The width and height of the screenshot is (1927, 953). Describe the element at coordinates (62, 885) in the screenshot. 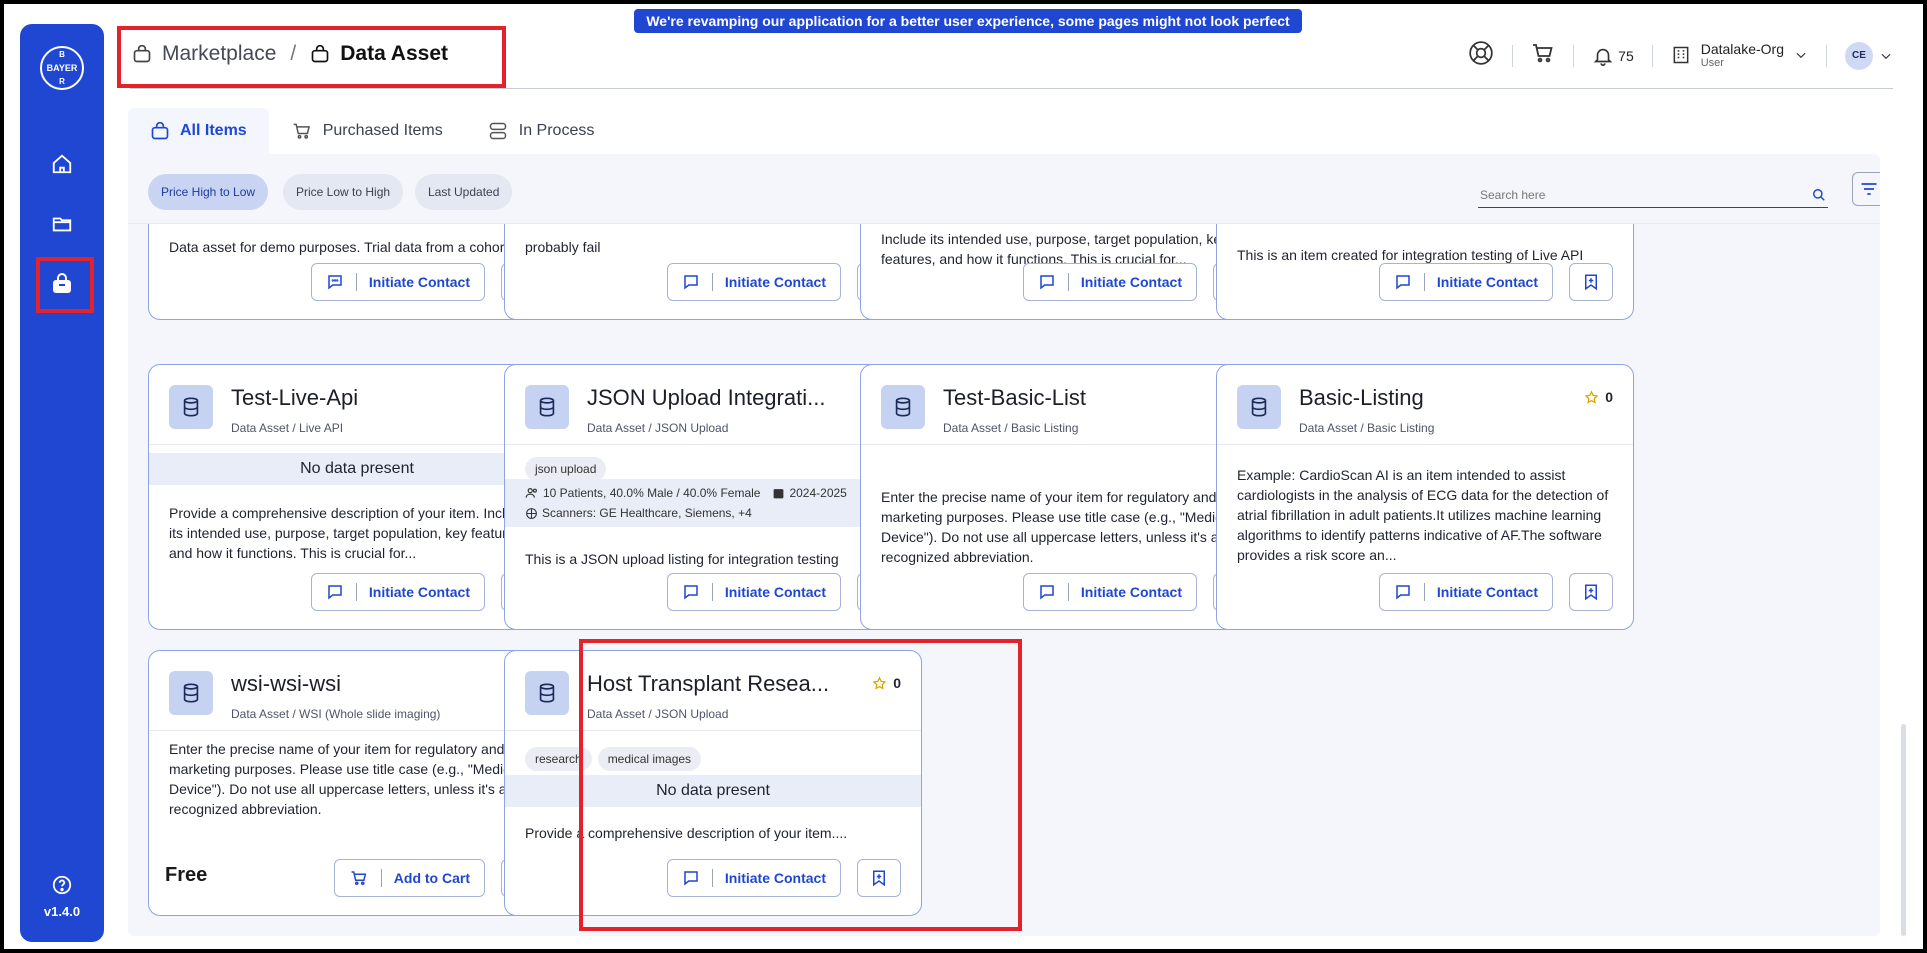

I see `help-icon` at that location.